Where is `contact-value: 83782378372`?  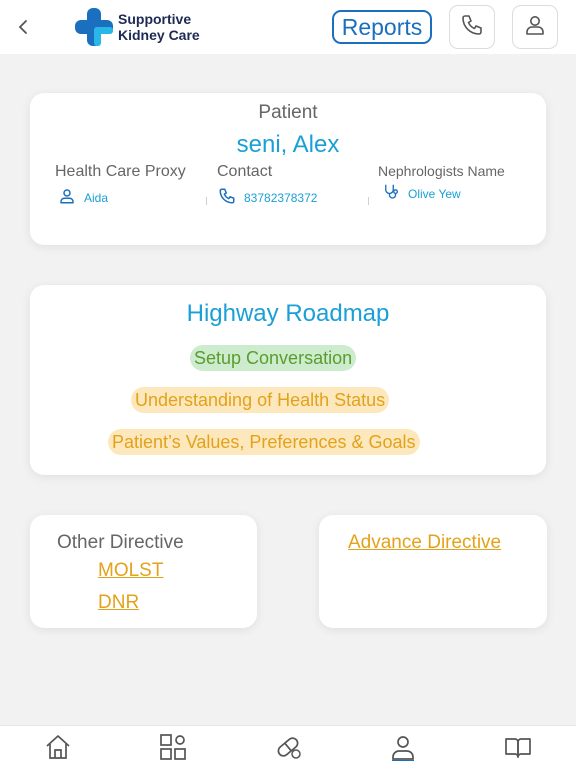
contact-value: 83782378372 is located at coordinates (267, 197).